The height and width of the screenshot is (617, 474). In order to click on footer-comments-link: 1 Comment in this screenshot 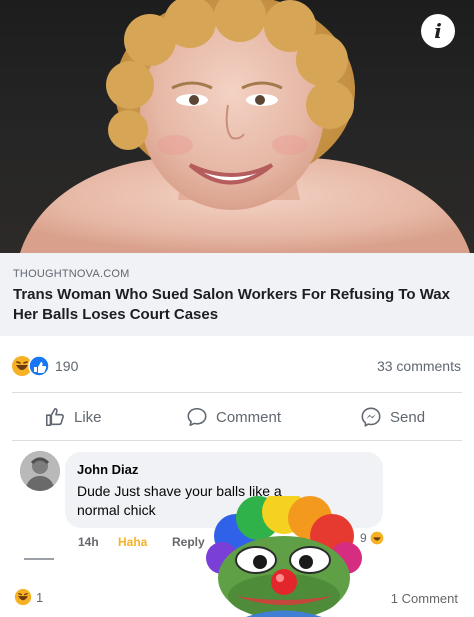, I will do `click(424, 598)`.